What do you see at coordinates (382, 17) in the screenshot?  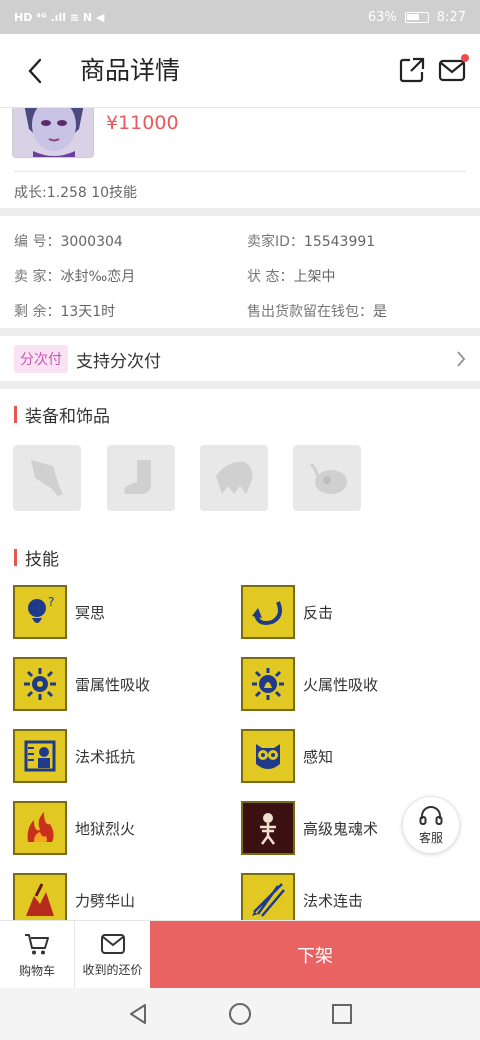 I see `battery-percent: 63%` at bounding box center [382, 17].